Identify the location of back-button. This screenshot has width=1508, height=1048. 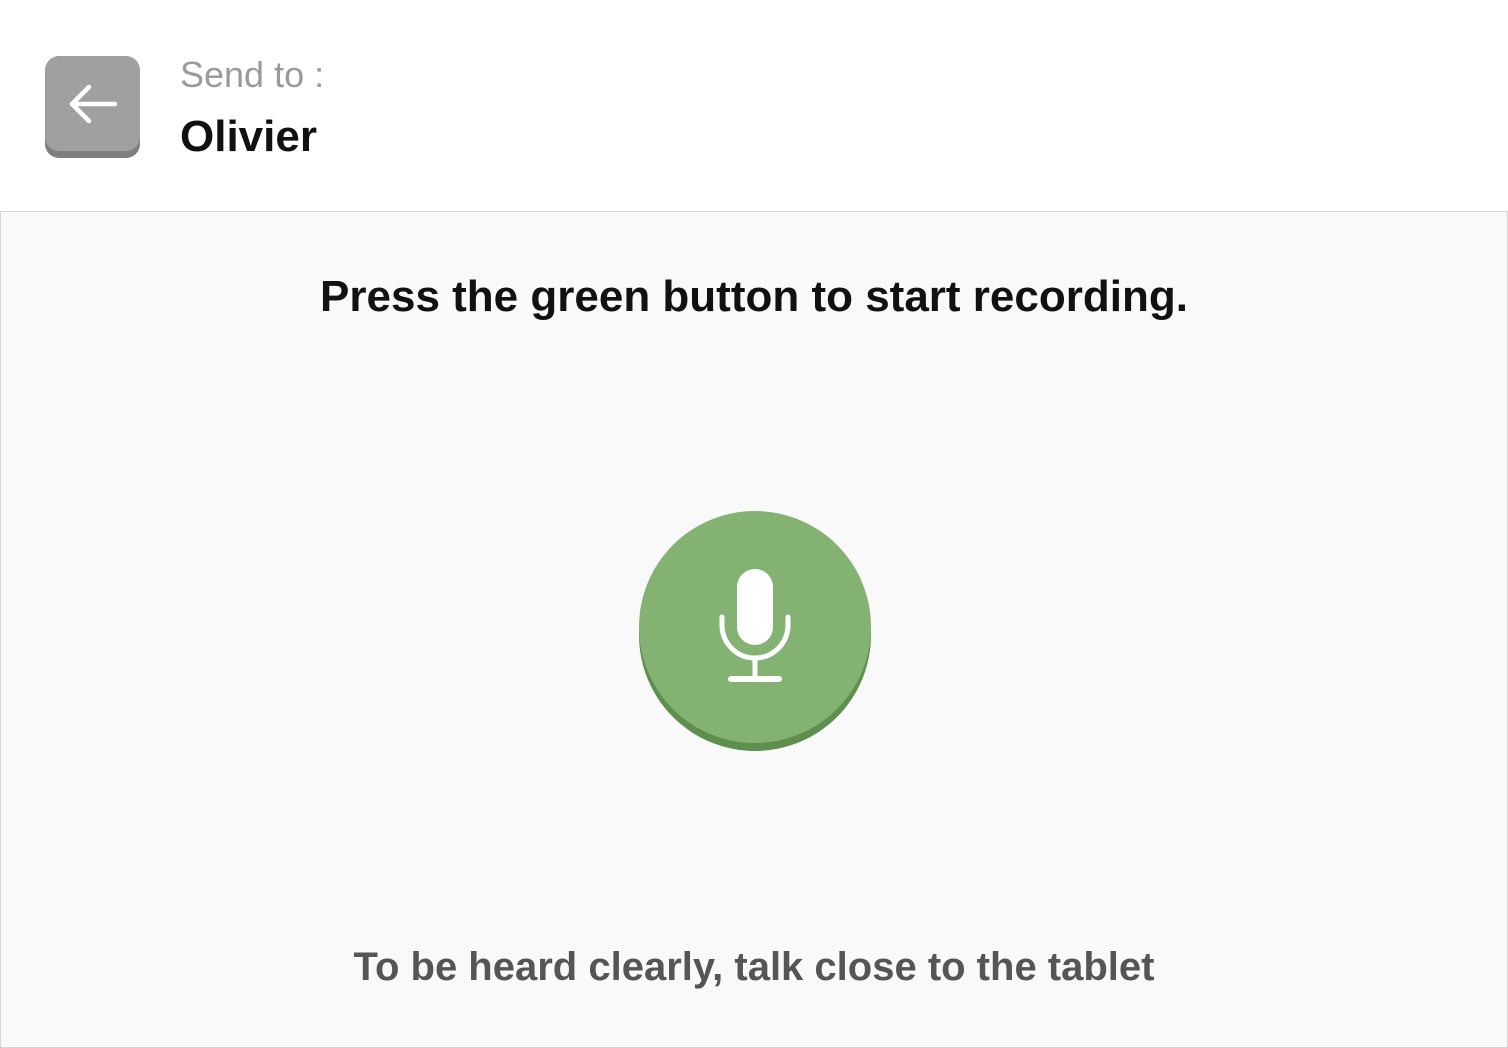
(92, 103).